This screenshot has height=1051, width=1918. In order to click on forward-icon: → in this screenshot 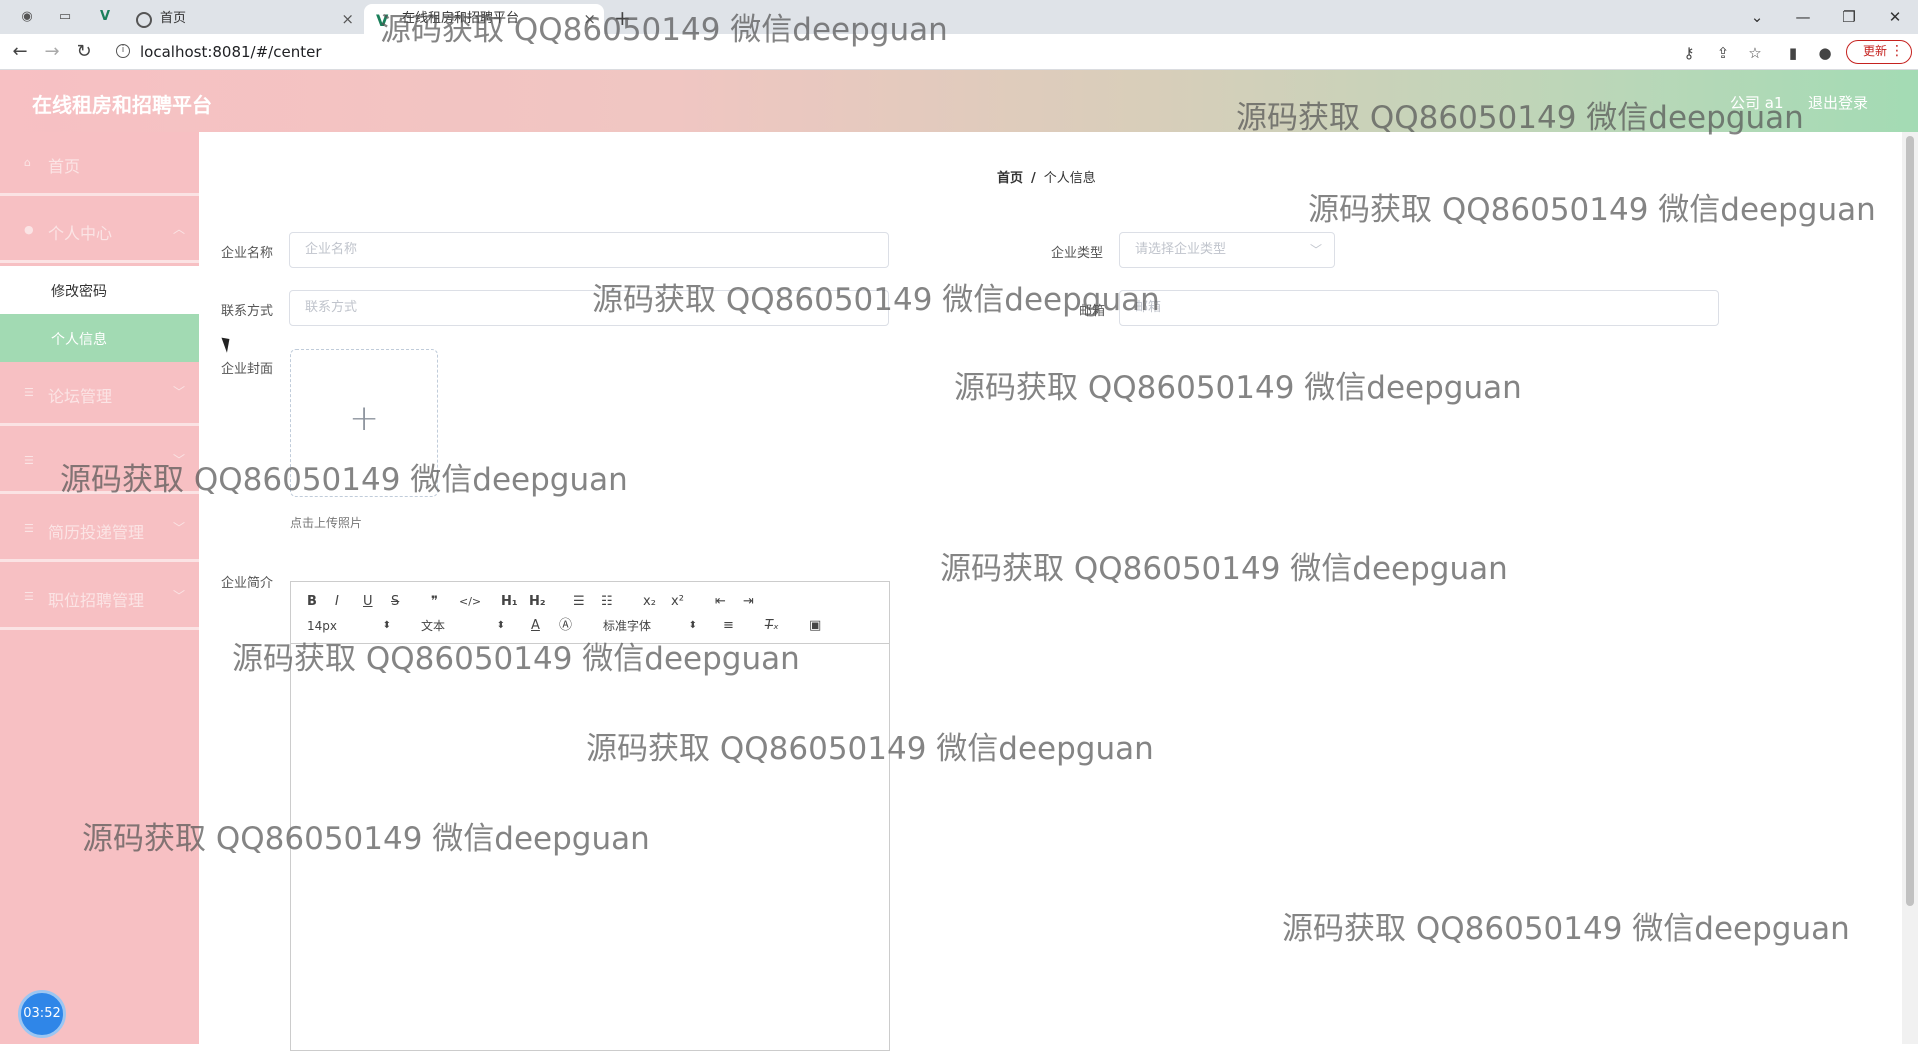, I will do `click(52, 52)`.